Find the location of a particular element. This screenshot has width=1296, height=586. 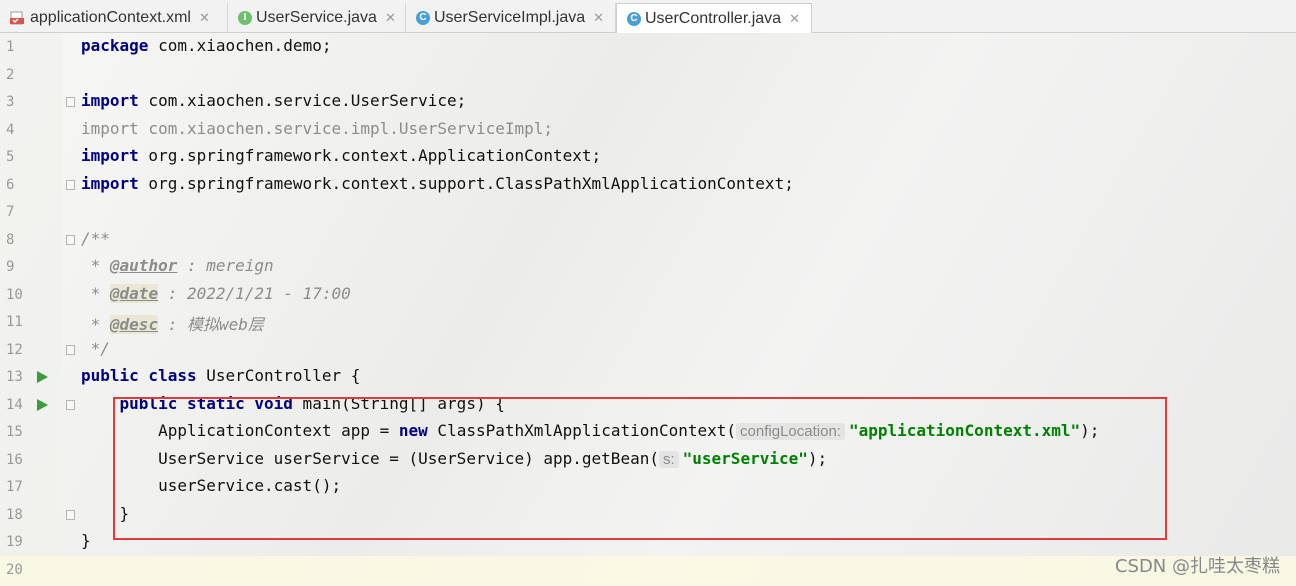

code-line: 10 * @date : 2022/1/21 - 17:00 is located at coordinates (648, 295).